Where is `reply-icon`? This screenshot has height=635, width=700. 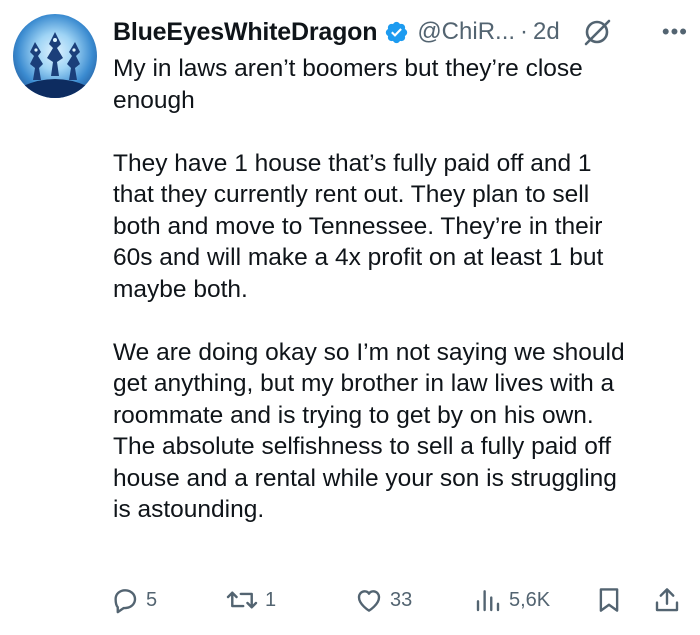 reply-icon is located at coordinates (125, 601).